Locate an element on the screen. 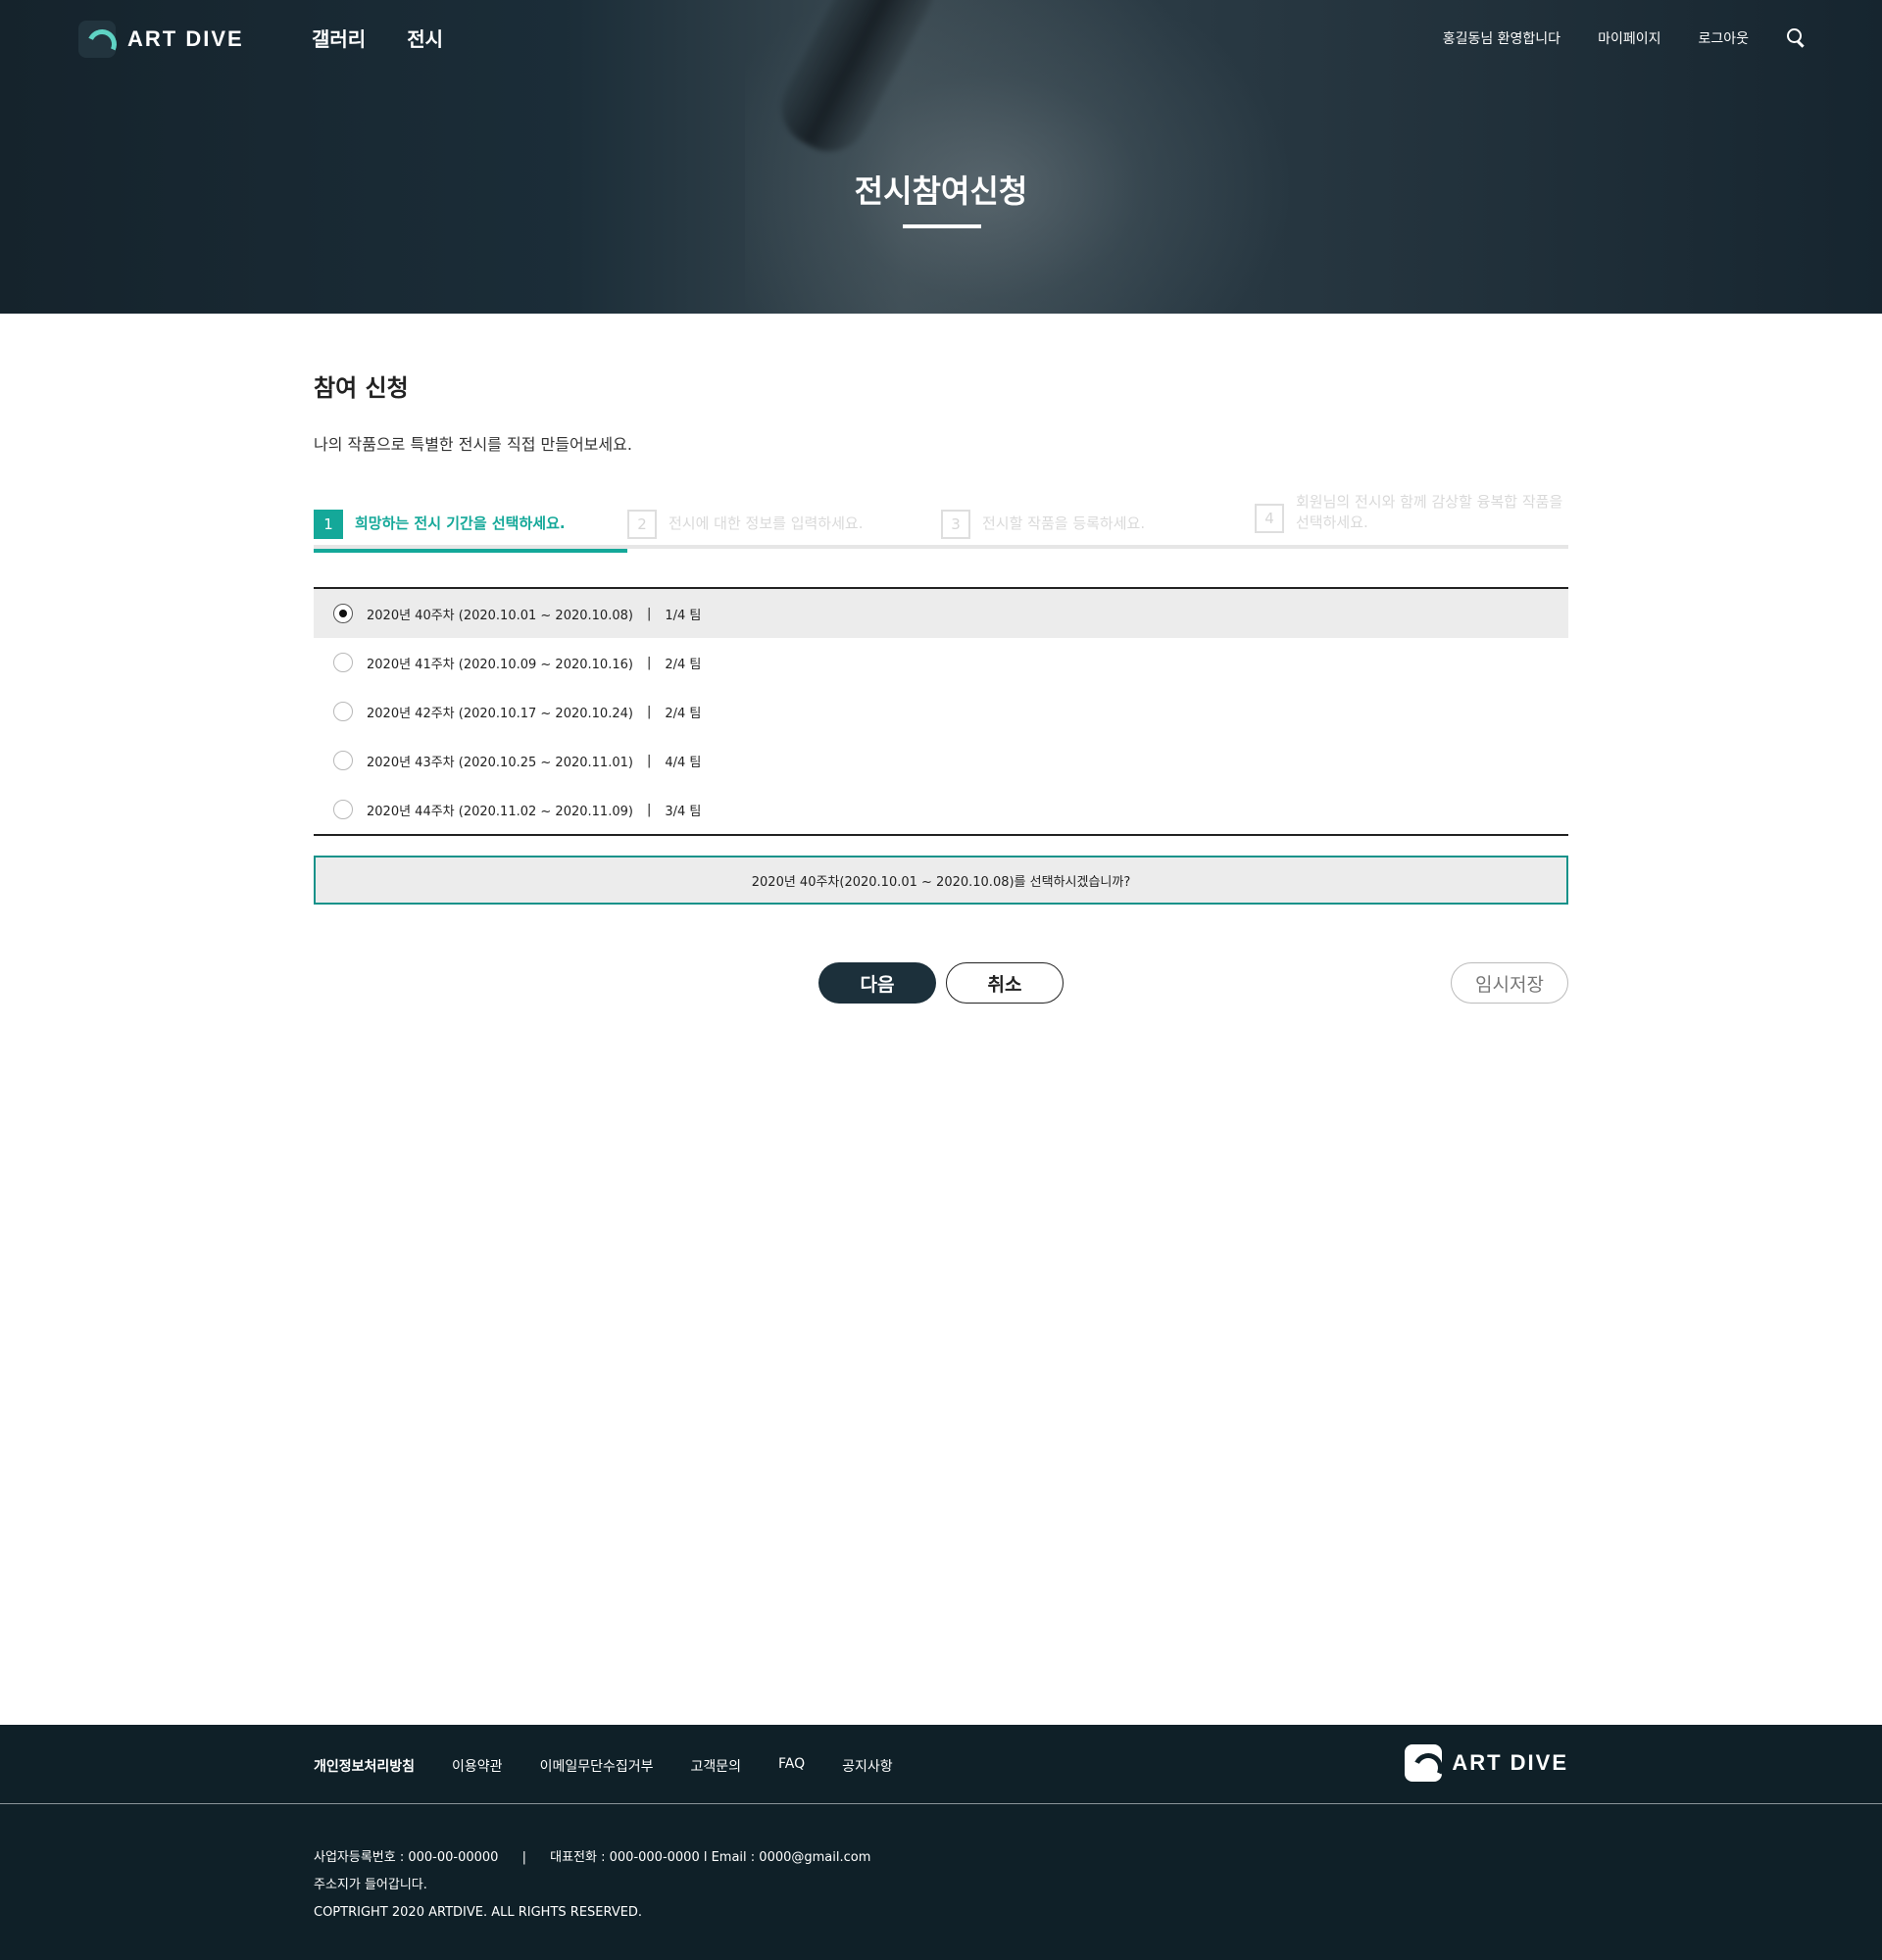 The height and width of the screenshot is (1960, 1882). logo-text: ART DIVE is located at coordinates (186, 38).